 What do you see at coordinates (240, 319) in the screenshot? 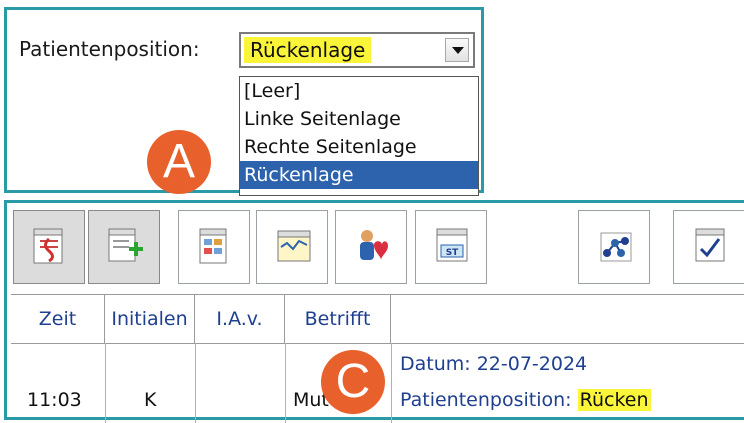
I see `column-header-iav: I.A.v.` at bounding box center [240, 319].